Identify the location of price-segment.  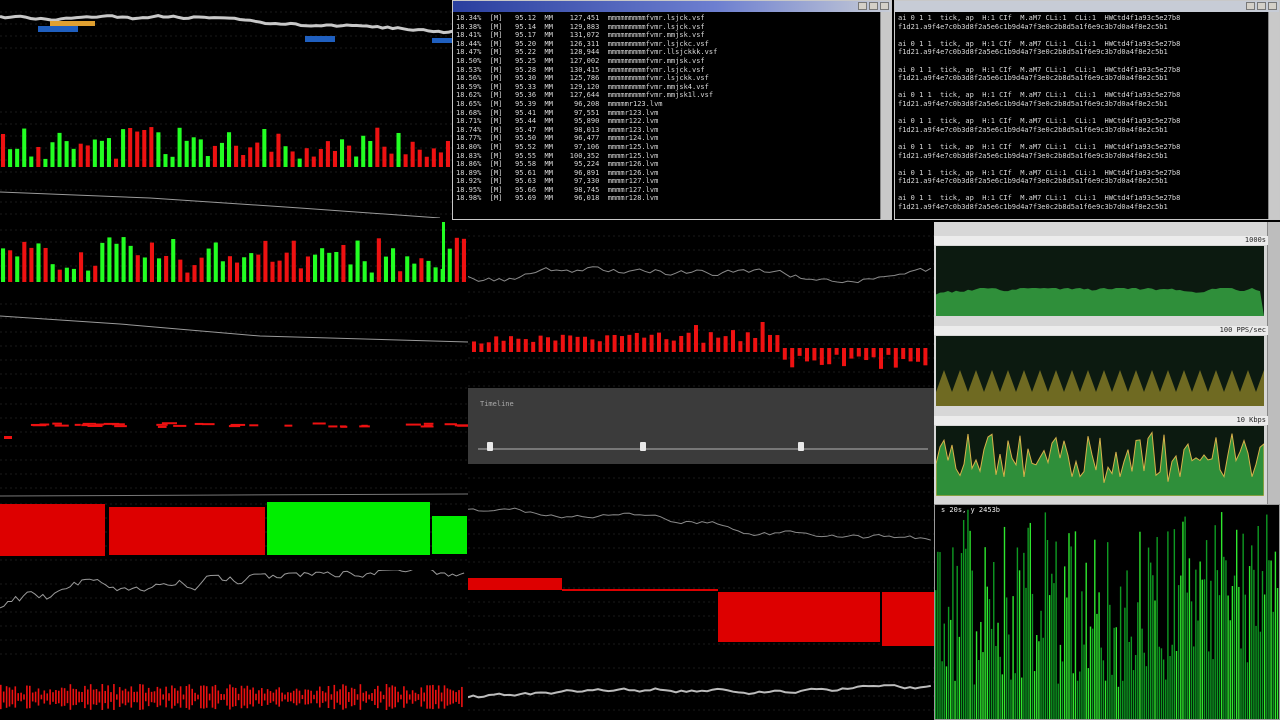
(442, 40).